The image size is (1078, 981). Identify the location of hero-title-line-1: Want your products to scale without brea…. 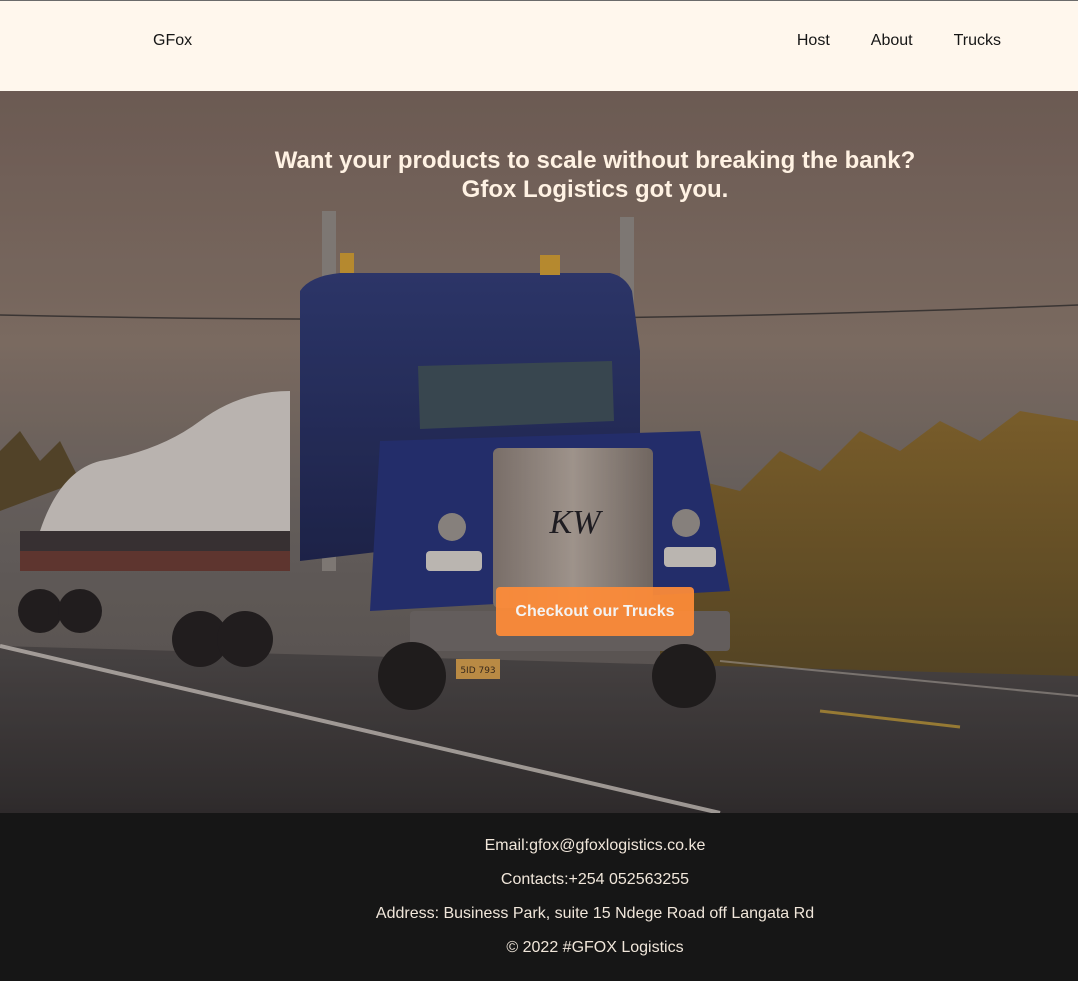
(595, 160).